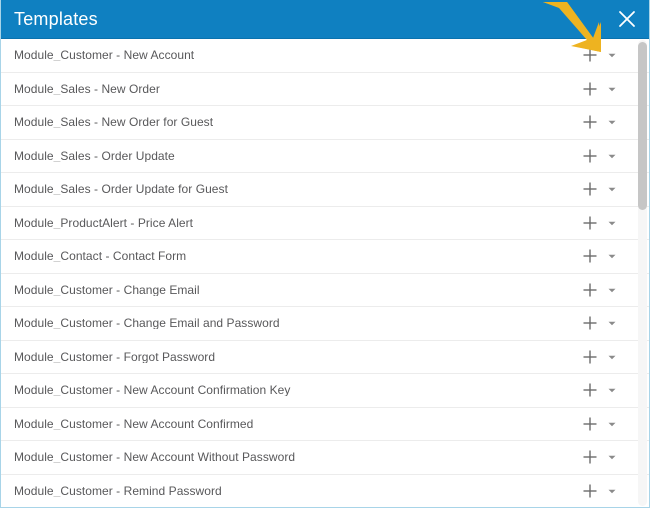  What do you see at coordinates (325, 490) in the screenshot?
I see `template-list-row-14: Module_Customer - Remind Password` at bounding box center [325, 490].